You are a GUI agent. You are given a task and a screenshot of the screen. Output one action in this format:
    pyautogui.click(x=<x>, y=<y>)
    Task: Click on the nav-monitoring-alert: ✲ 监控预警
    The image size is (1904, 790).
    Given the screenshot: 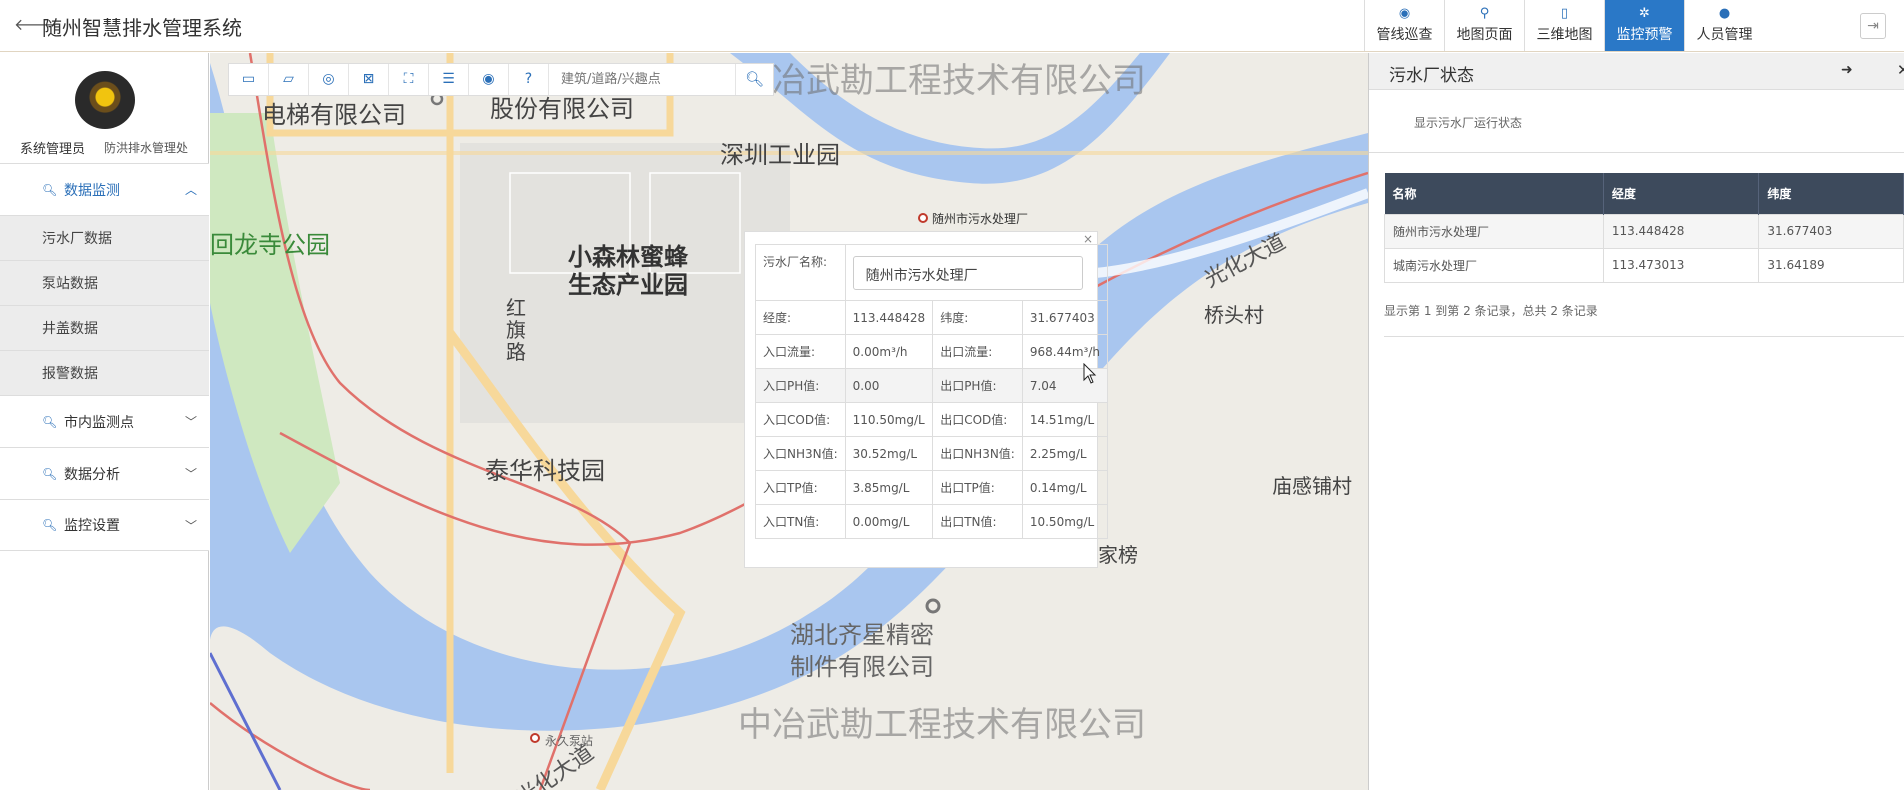 What is the action you would take?
    pyautogui.click(x=1644, y=25)
    